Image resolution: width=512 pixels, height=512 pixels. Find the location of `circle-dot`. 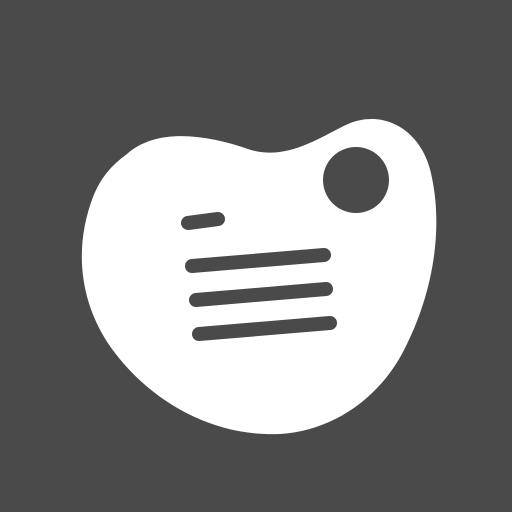

circle-dot is located at coordinates (356, 180).